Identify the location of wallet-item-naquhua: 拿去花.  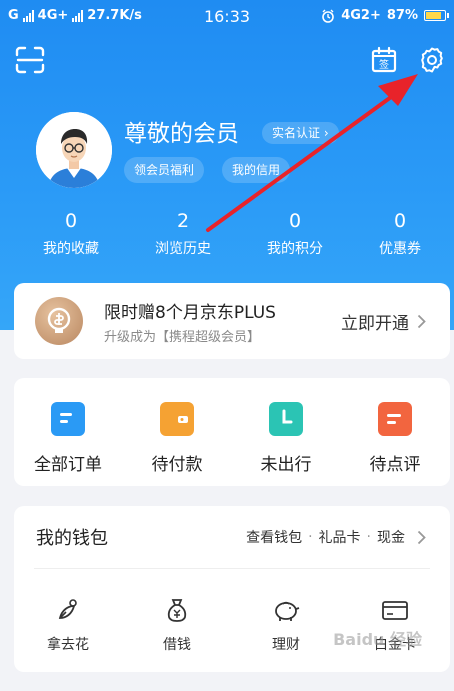
(68, 625).